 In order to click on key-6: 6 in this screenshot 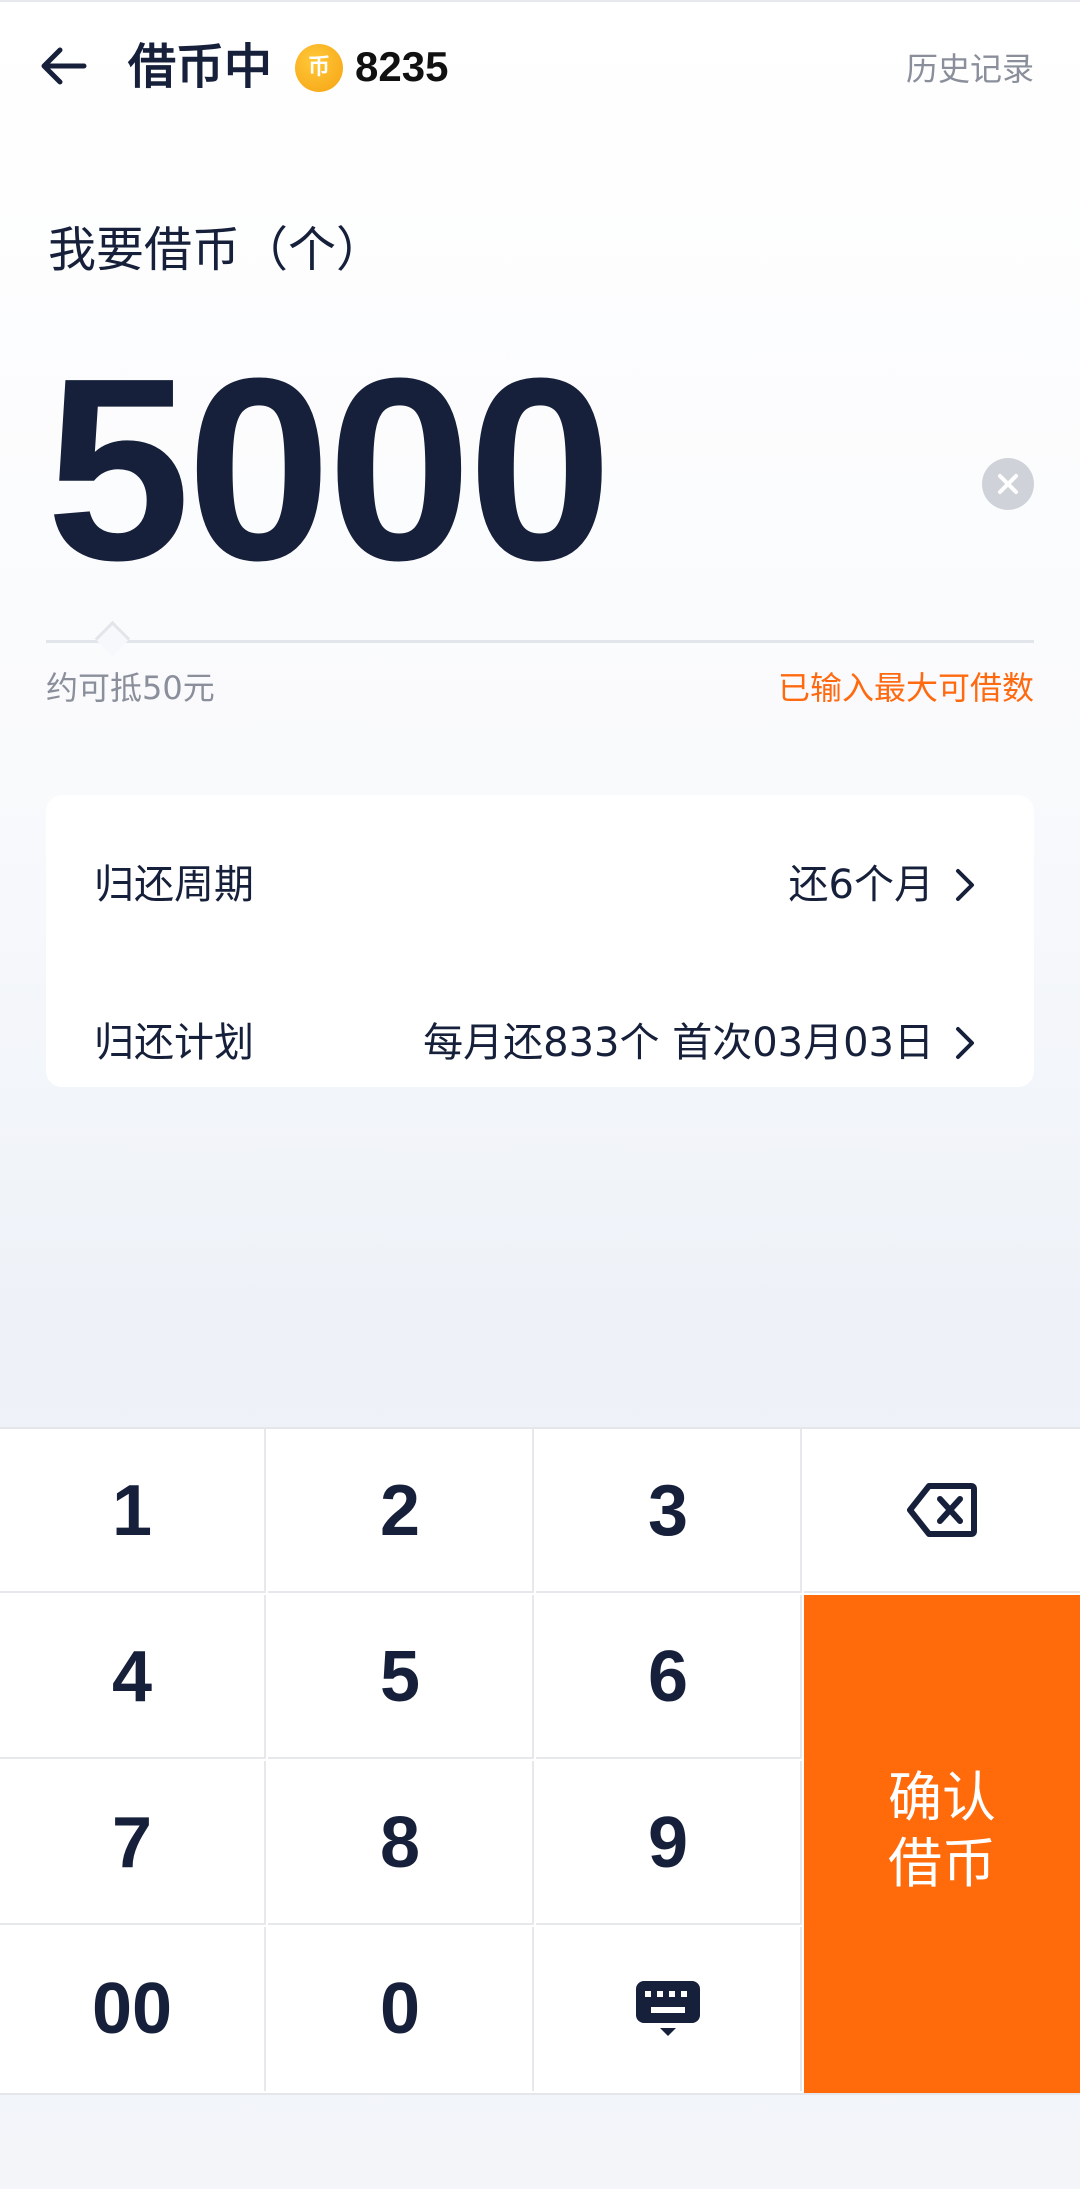, I will do `click(669, 1677)`.